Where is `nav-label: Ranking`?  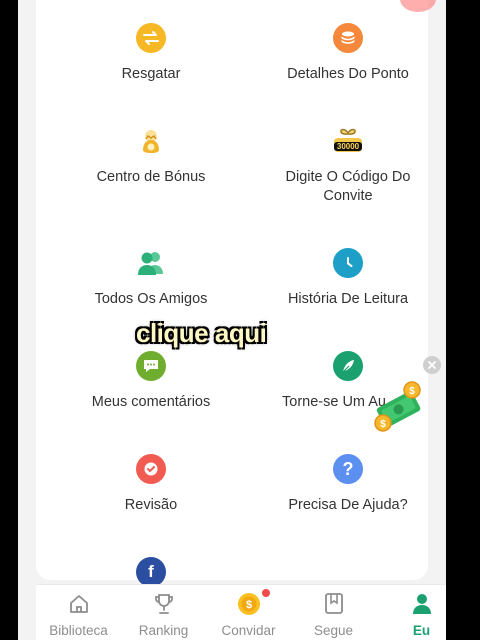 nav-label: Ranking is located at coordinates (163, 630).